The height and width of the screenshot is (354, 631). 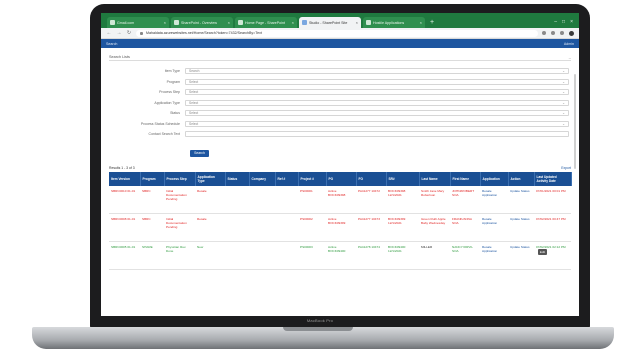 I want to click on tab-label: Studio - SharePoint Site, so click(x=328, y=22).